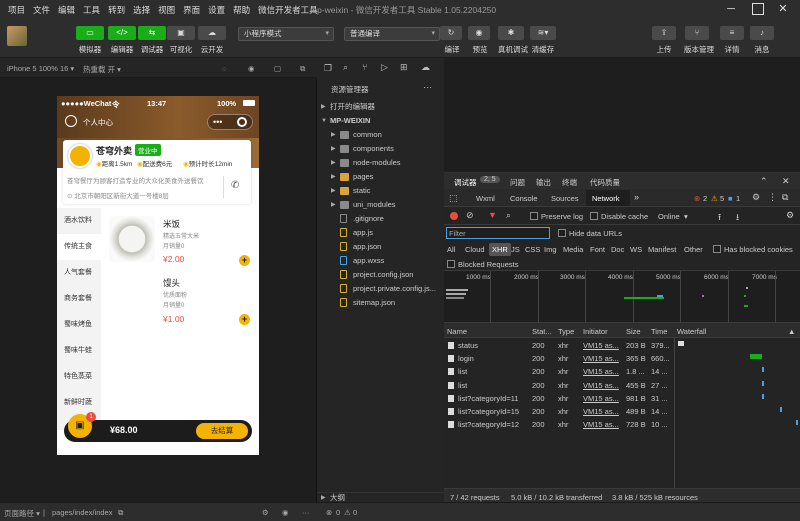 The height and width of the screenshot is (521, 800). Describe the element at coordinates (594, 216) in the screenshot. I see `disable-cache-checkbox` at that location.